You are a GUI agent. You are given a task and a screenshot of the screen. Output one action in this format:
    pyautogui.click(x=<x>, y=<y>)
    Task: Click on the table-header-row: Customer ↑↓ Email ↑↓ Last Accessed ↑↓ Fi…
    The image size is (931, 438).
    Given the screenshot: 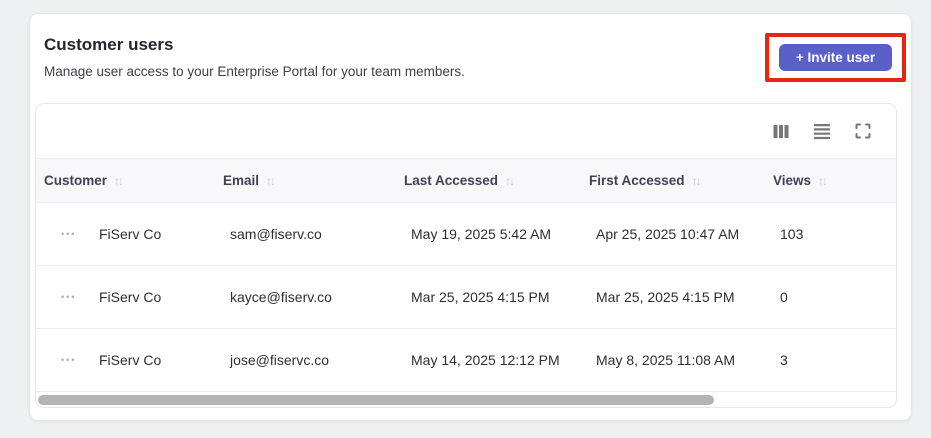 What is the action you would take?
    pyautogui.click(x=466, y=180)
    